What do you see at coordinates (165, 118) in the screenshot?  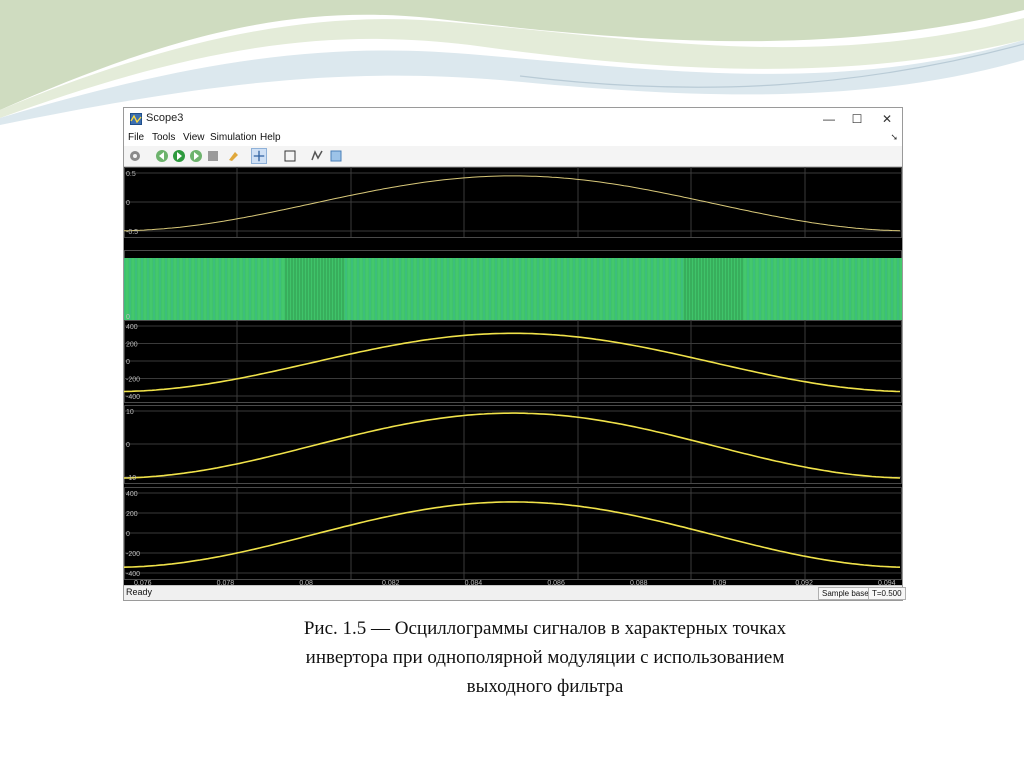 I see `window-title: Scope3` at bounding box center [165, 118].